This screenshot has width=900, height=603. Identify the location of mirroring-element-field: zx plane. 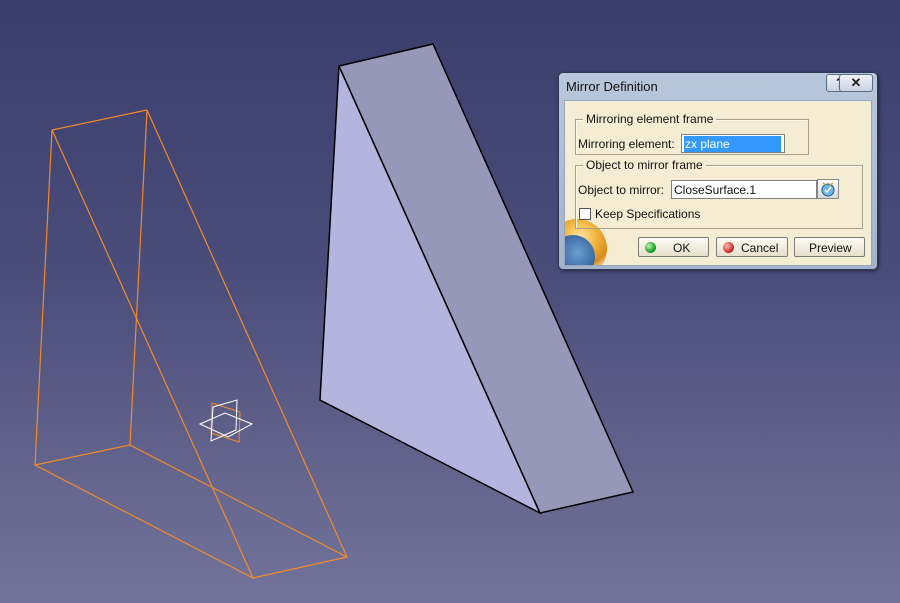
(733, 143).